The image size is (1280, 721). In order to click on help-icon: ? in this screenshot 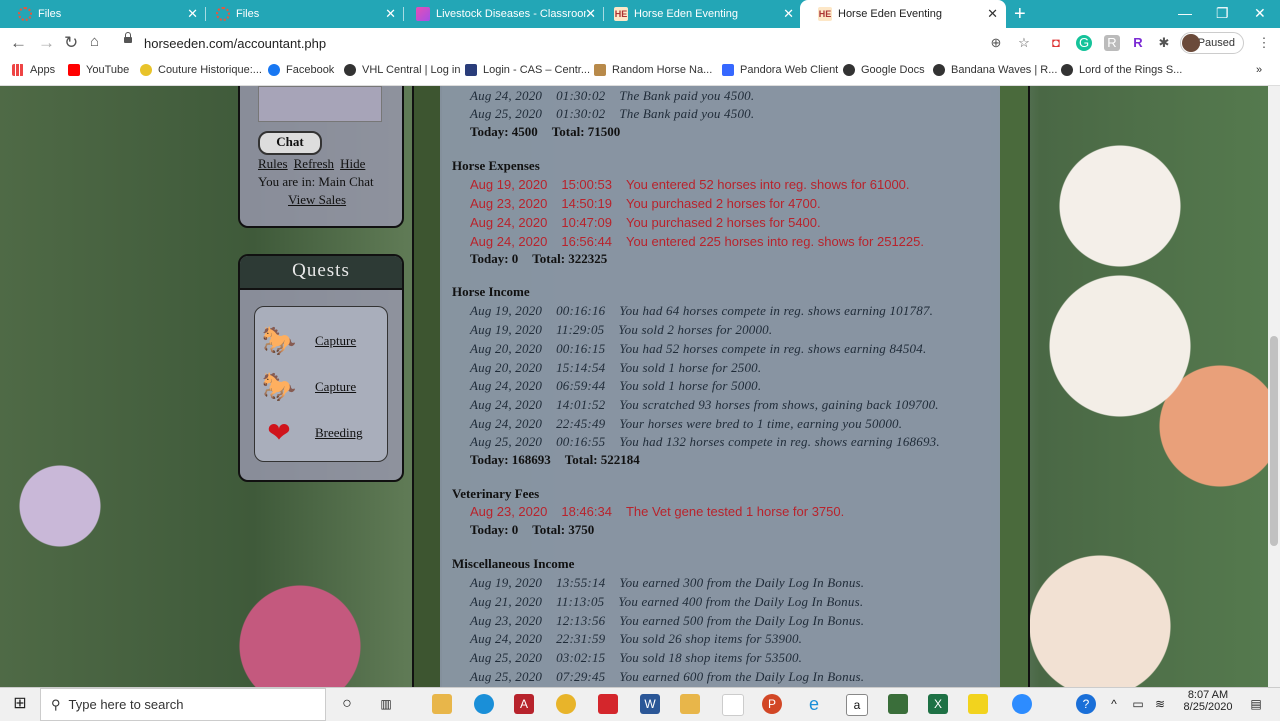, I will do `click(1086, 704)`.